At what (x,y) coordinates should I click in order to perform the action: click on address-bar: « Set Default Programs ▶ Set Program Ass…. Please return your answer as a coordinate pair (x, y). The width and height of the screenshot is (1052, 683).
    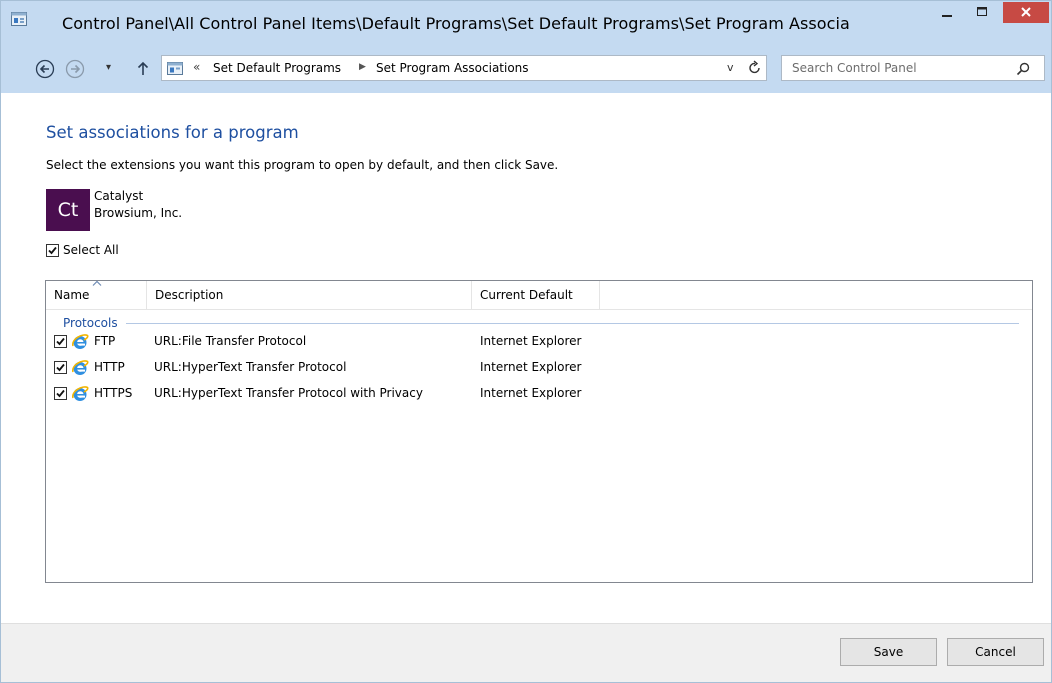
    Looking at the image, I should click on (464, 68).